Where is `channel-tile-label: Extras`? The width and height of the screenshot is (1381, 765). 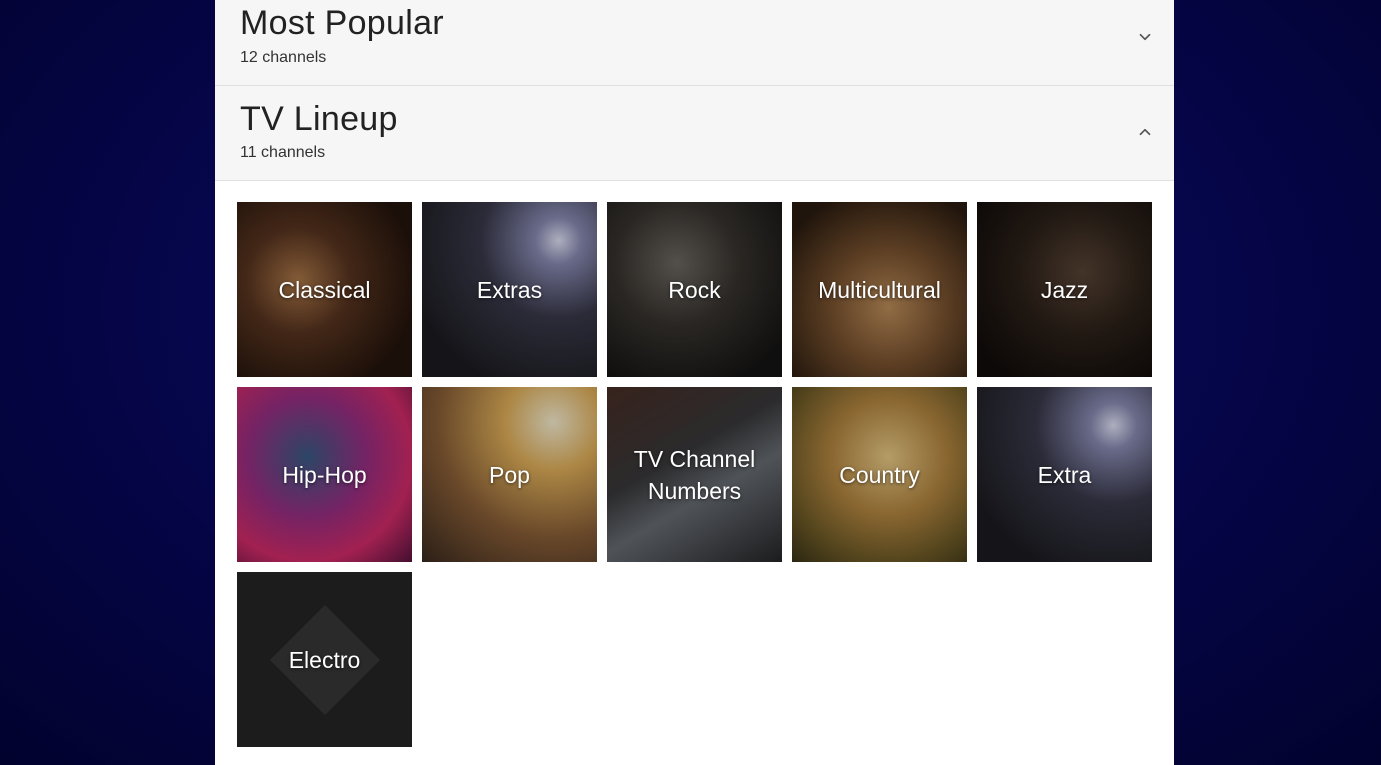
channel-tile-label: Extras is located at coordinates (509, 289).